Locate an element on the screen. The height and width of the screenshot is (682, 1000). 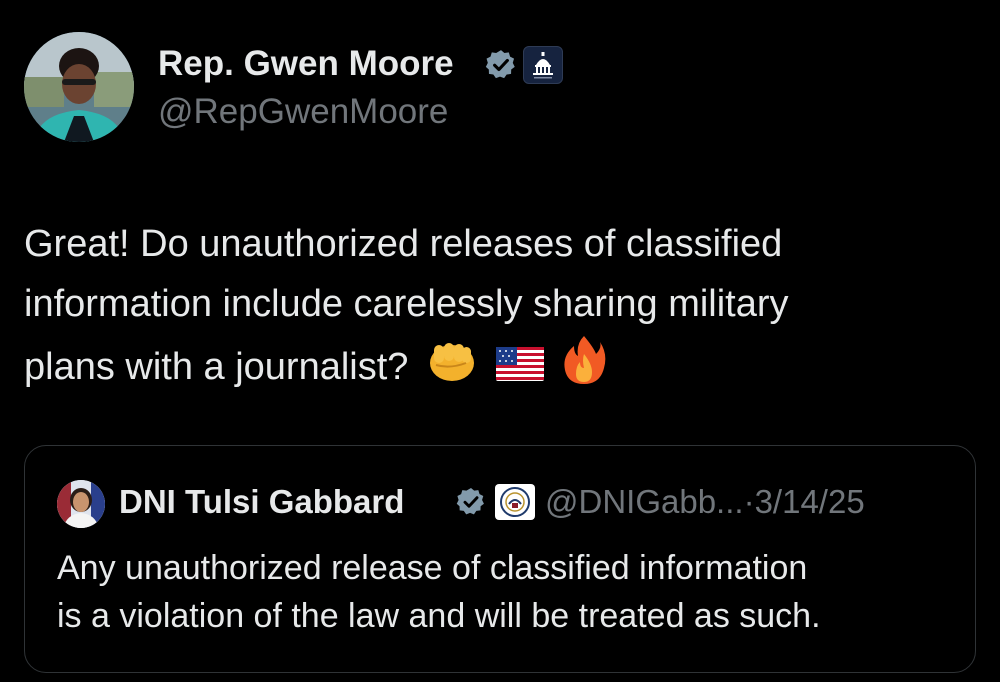
quoted-author-name: DNI Tulsi Gabbard is located at coordinates (261, 502).